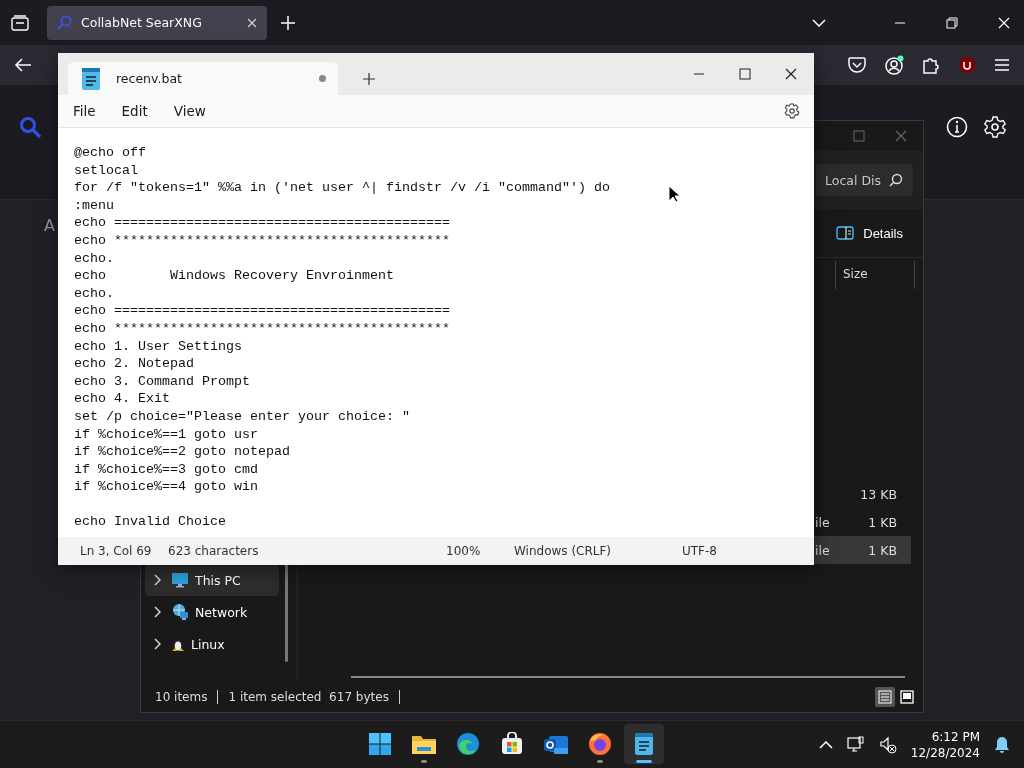  I want to click on clock-date: 12/28/2024, so click(945, 752).